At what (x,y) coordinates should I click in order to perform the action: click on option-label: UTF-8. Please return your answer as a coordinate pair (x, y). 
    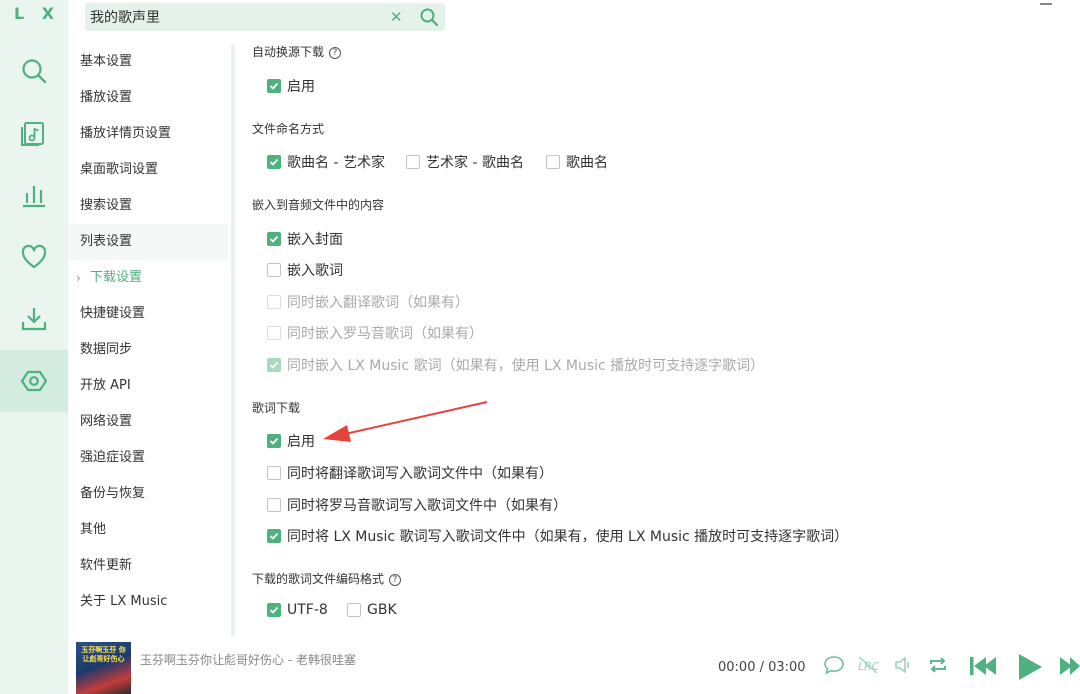
    Looking at the image, I should click on (307, 610).